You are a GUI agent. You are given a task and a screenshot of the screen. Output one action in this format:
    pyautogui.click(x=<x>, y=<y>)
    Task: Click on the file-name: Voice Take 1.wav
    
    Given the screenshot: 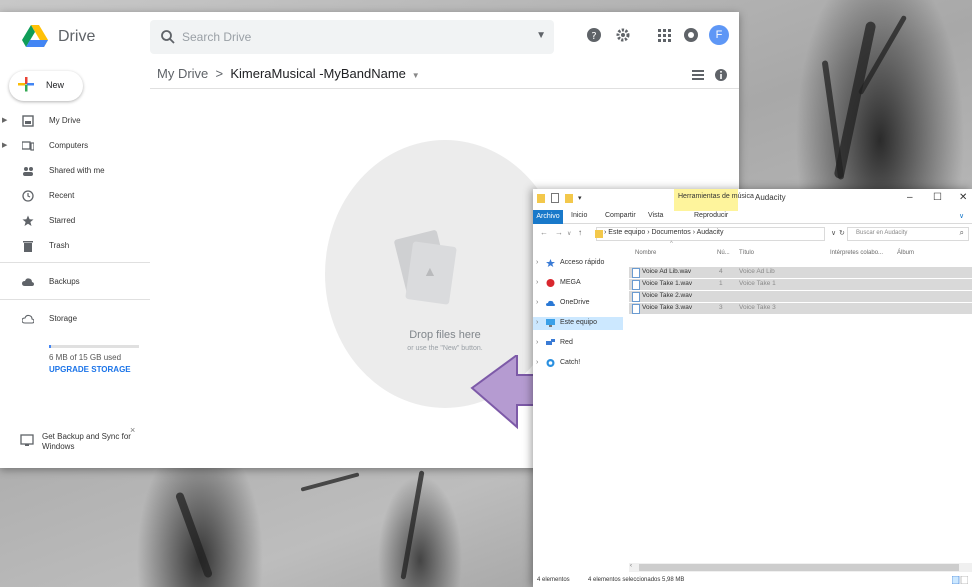 What is the action you would take?
    pyautogui.click(x=667, y=283)
    